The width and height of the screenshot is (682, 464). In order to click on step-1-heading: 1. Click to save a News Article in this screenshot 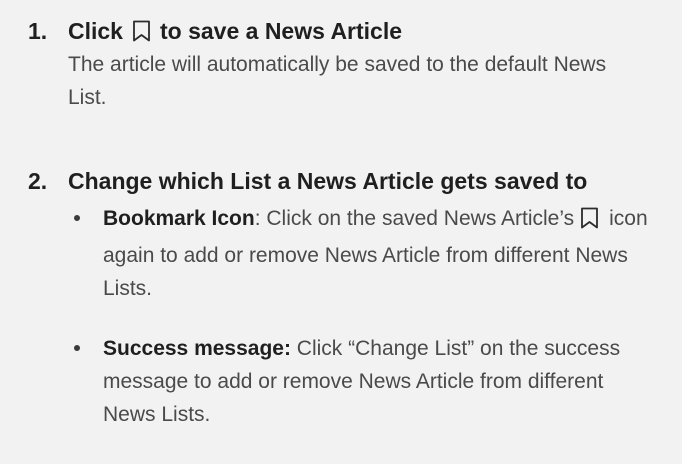, I will do `click(350, 31)`.